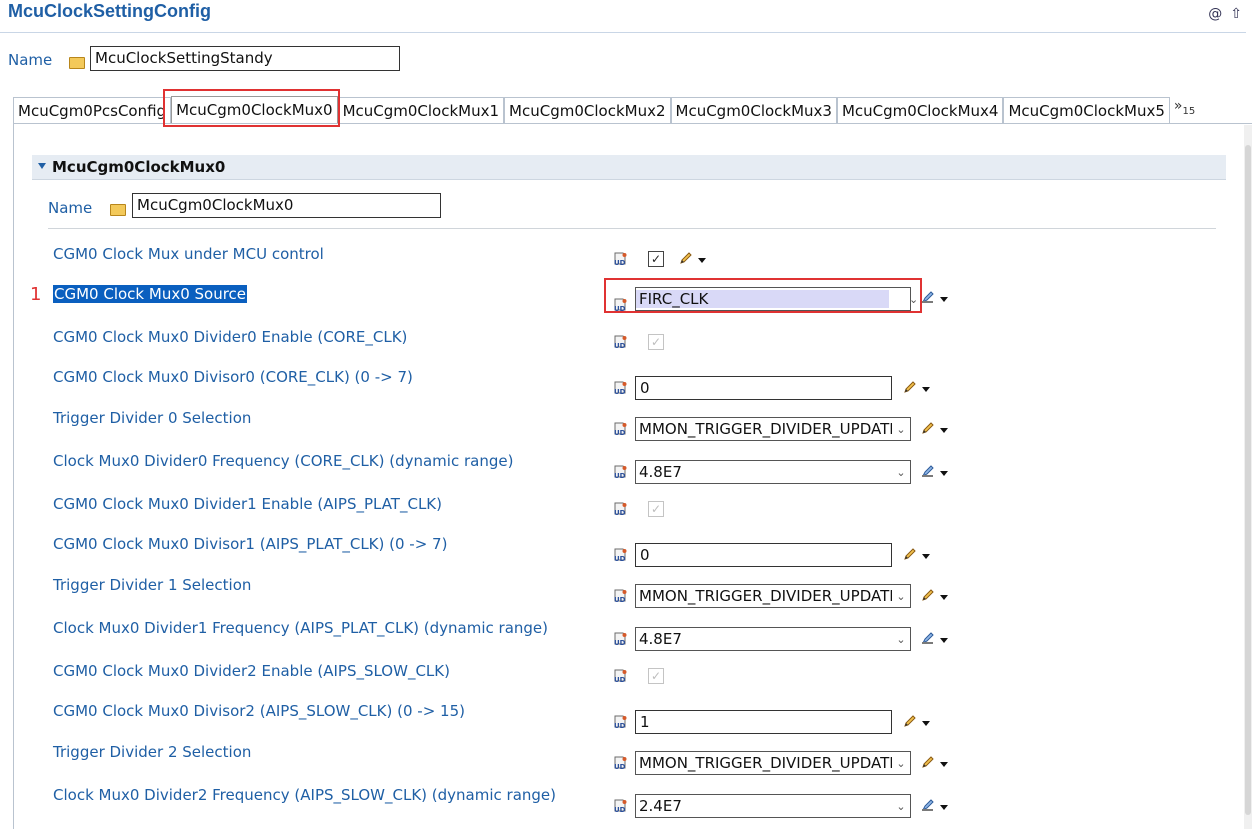 This screenshot has height=829, width=1252. Describe the element at coordinates (1236, 14) in the screenshot. I see `up-arrow-icon: ⇧` at that location.